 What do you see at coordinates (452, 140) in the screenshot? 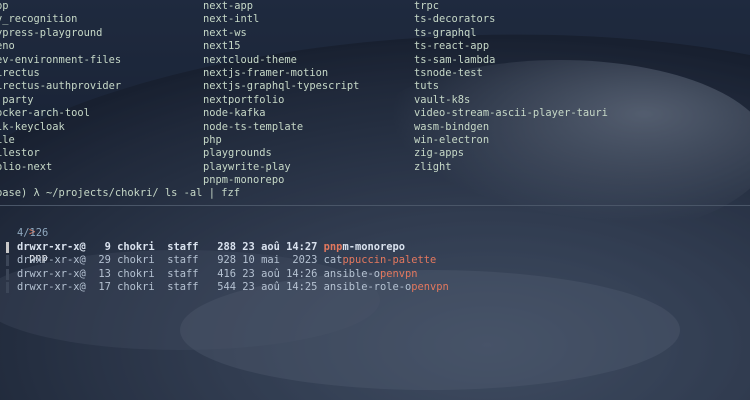
I see `listing-entry: win-electron` at bounding box center [452, 140].